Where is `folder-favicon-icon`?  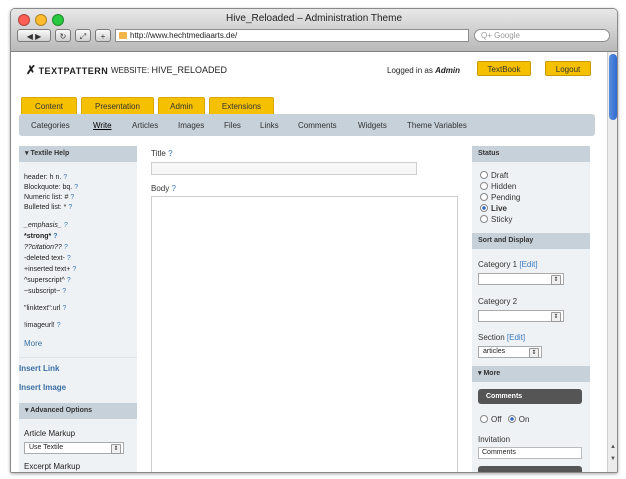
folder-favicon-icon is located at coordinates (123, 35).